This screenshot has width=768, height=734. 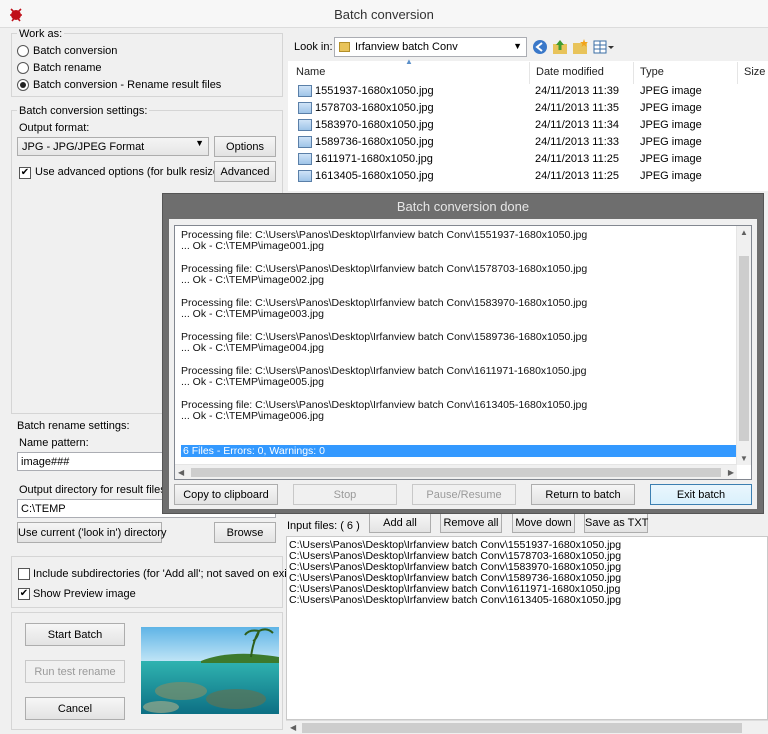 I want to click on scroll-down-icon: ▼, so click(x=744, y=458).